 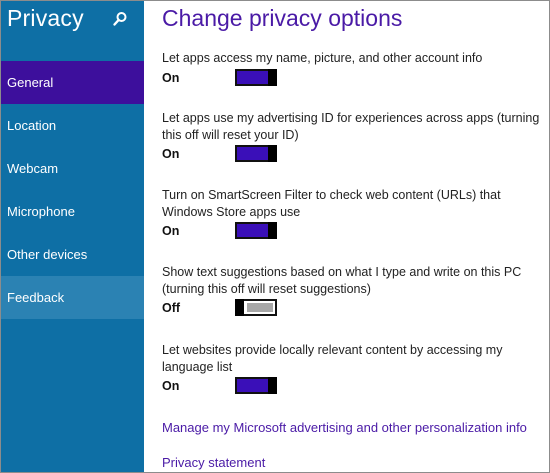 I want to click on smartscreen-toggle, so click(x=256, y=230).